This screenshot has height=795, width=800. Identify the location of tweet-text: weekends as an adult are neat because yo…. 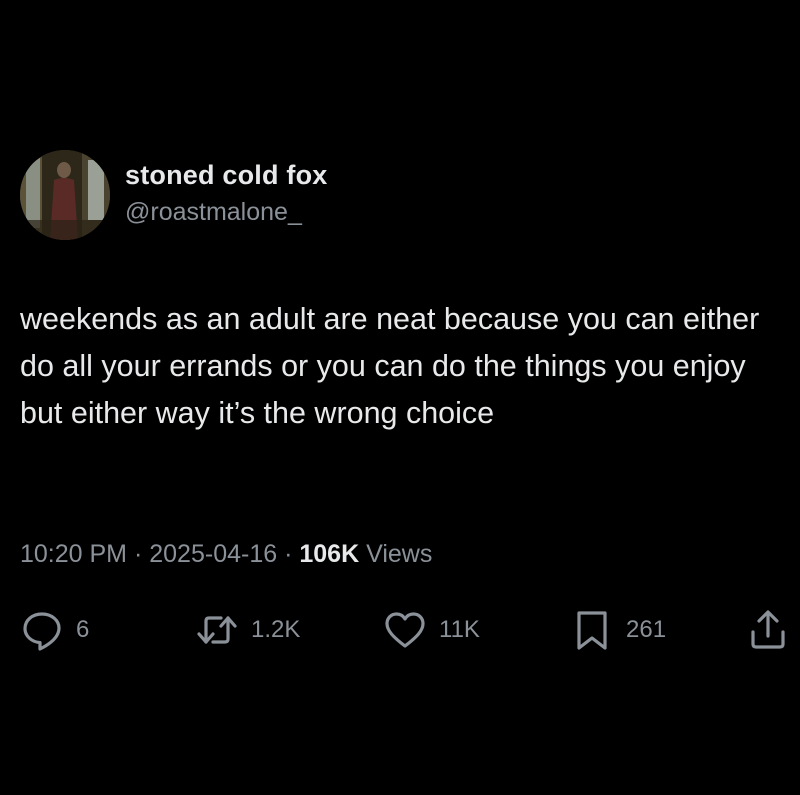
(390, 366).